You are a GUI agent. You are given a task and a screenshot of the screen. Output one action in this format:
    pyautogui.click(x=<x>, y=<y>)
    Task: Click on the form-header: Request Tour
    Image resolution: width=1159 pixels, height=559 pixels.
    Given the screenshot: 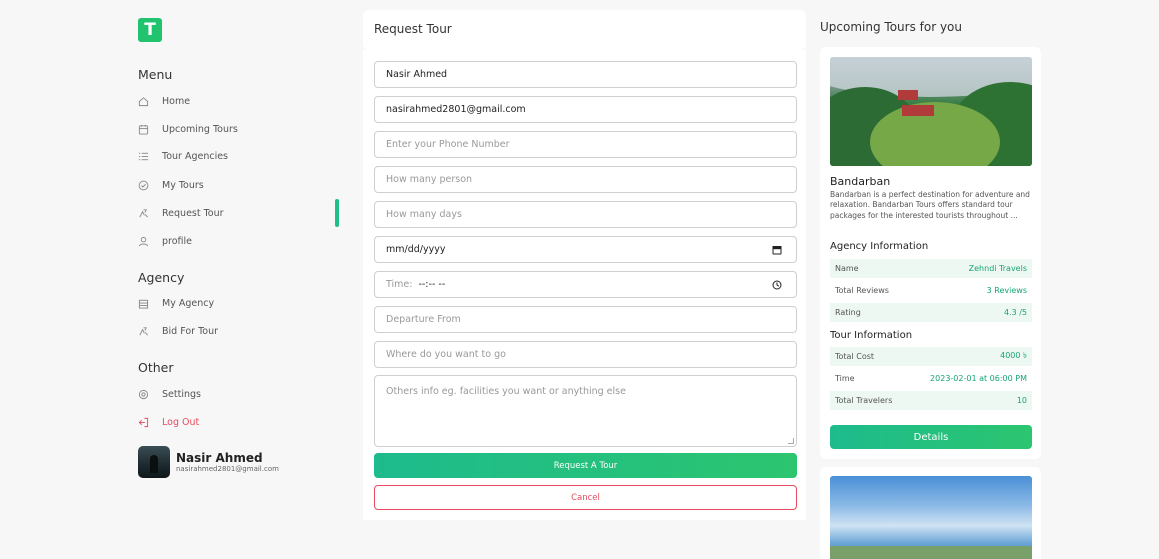 What is the action you would take?
    pyautogui.click(x=584, y=30)
    